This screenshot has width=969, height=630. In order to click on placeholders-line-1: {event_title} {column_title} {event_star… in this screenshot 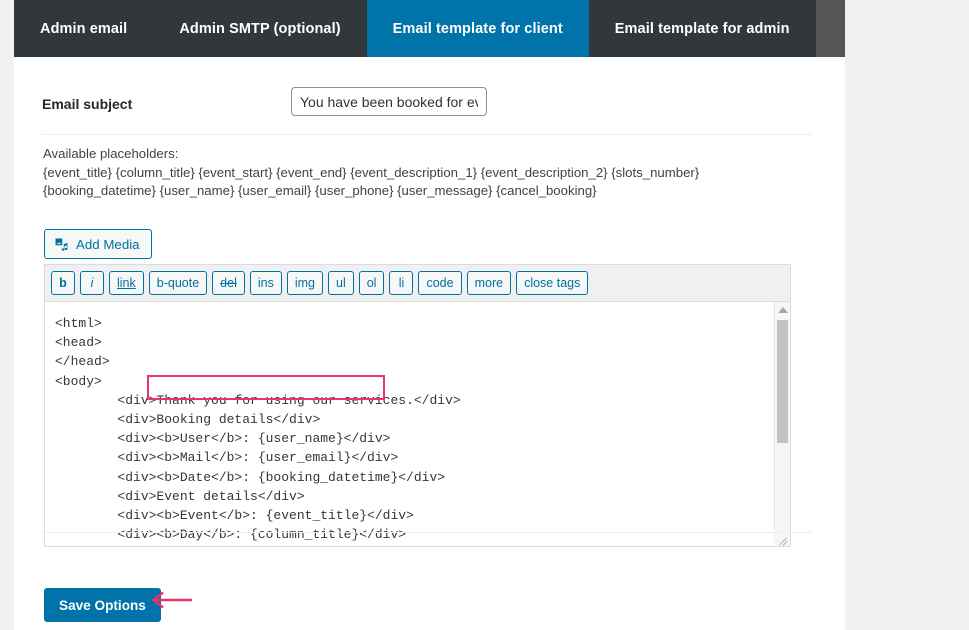, I will do `click(371, 172)`.